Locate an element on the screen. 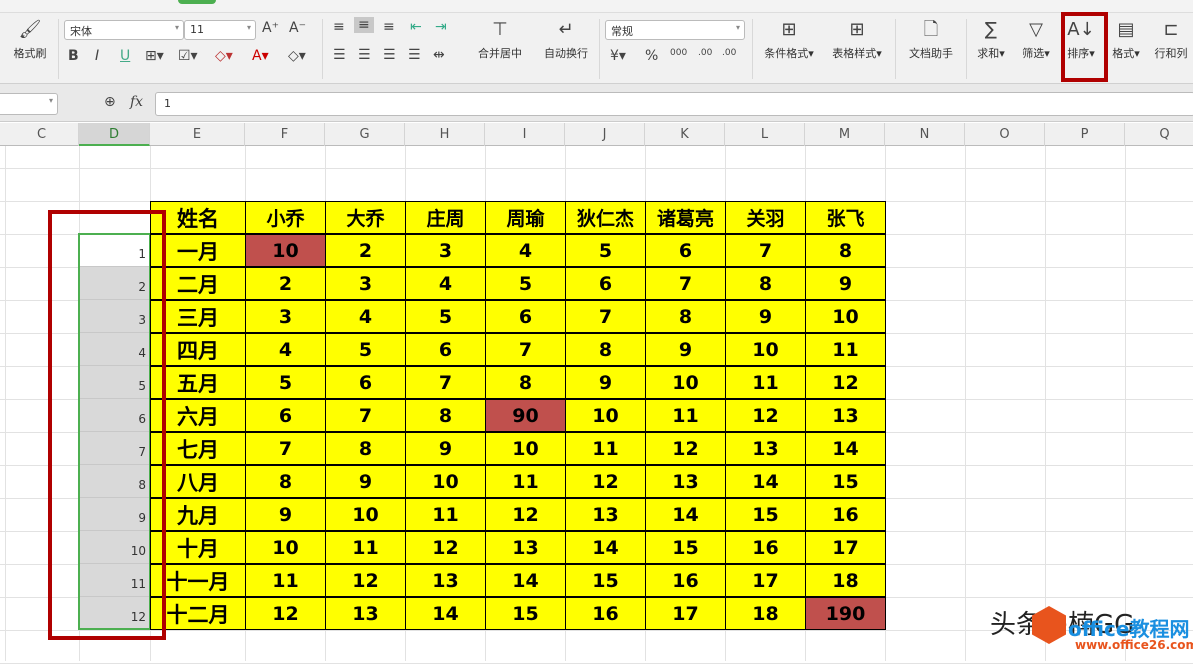 The width and height of the screenshot is (1193, 664). align-top-icon: ≡ is located at coordinates (339, 27).